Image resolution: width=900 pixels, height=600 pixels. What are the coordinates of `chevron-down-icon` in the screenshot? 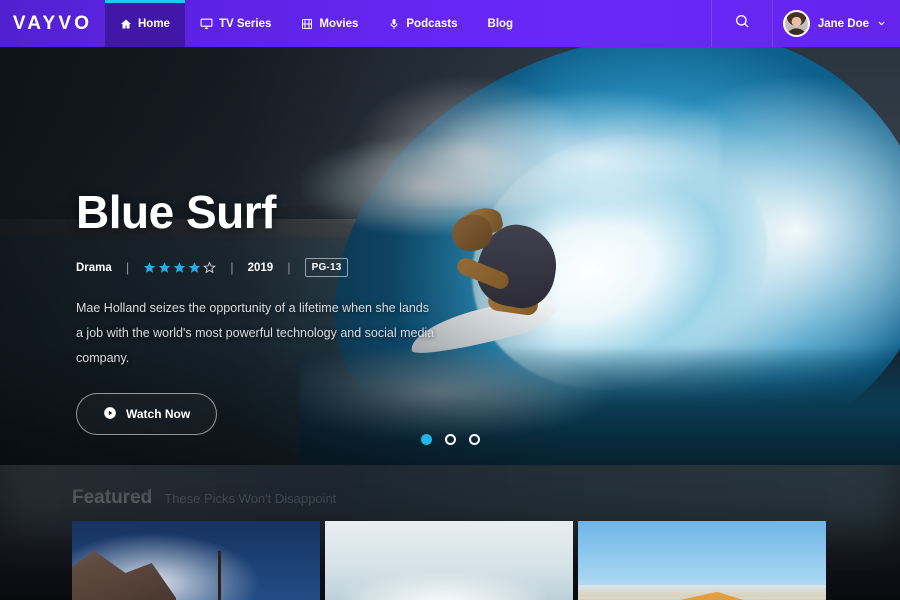 It's located at (881, 24).